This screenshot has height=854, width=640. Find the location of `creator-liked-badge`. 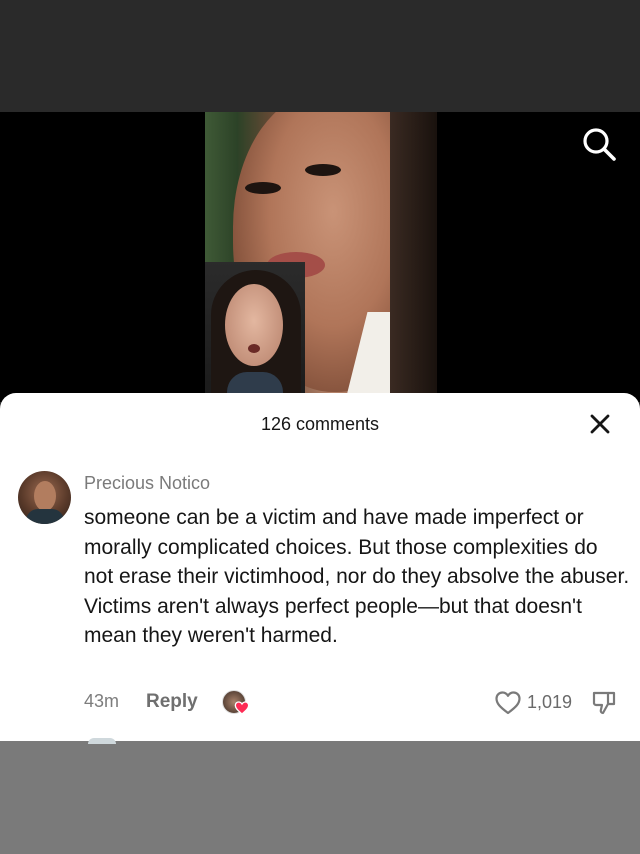

creator-liked-badge is located at coordinates (236, 703).